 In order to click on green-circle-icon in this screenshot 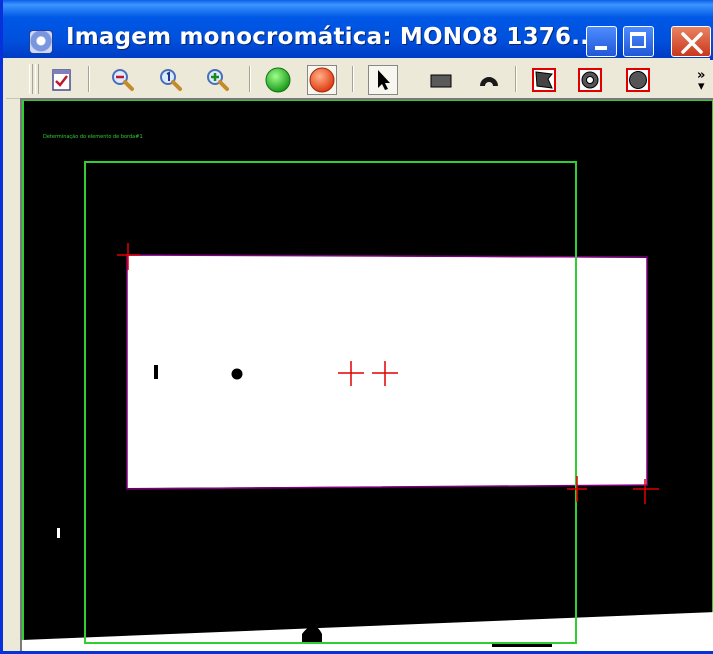, I will do `click(278, 80)`.